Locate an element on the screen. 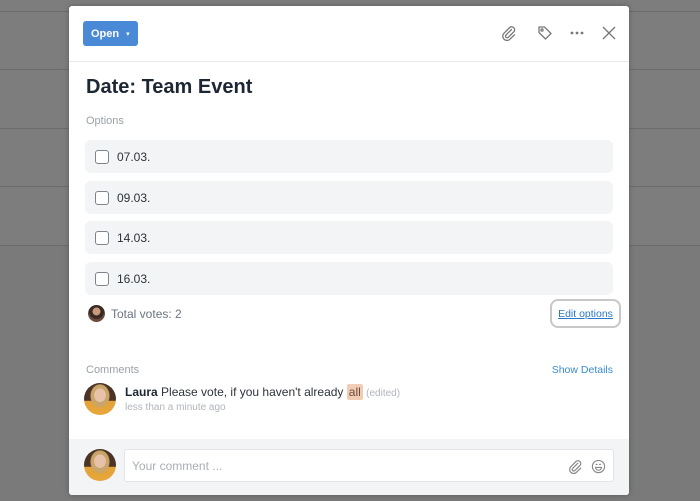 This screenshot has width=700, height=501. edit-options-button: Edit options is located at coordinates (585, 313).